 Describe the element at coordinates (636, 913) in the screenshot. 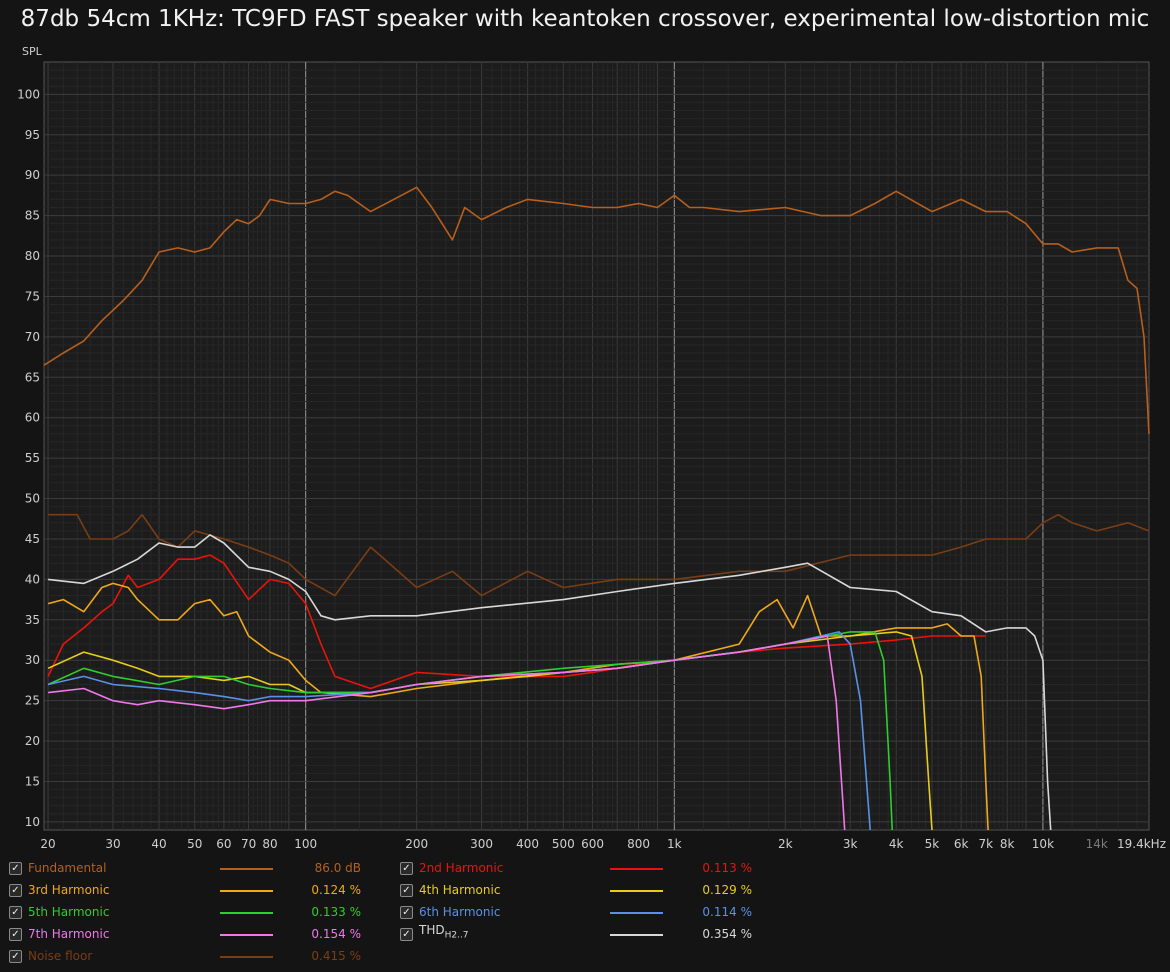

I see `legend-swatch-6th-harmonic` at that location.